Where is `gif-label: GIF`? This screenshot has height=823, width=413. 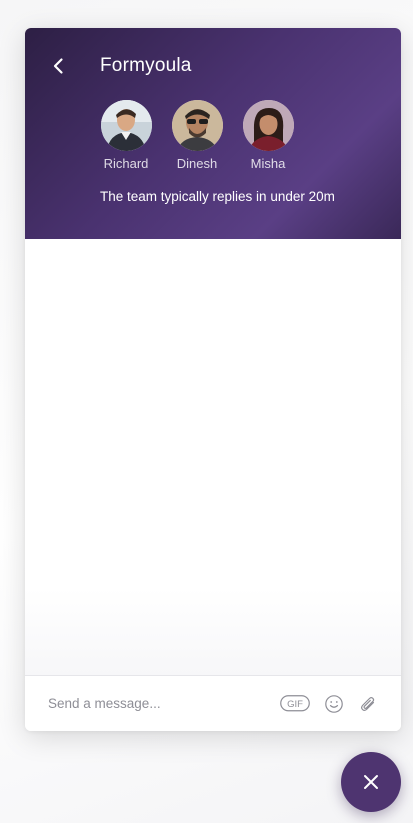 gif-label: GIF is located at coordinates (295, 704).